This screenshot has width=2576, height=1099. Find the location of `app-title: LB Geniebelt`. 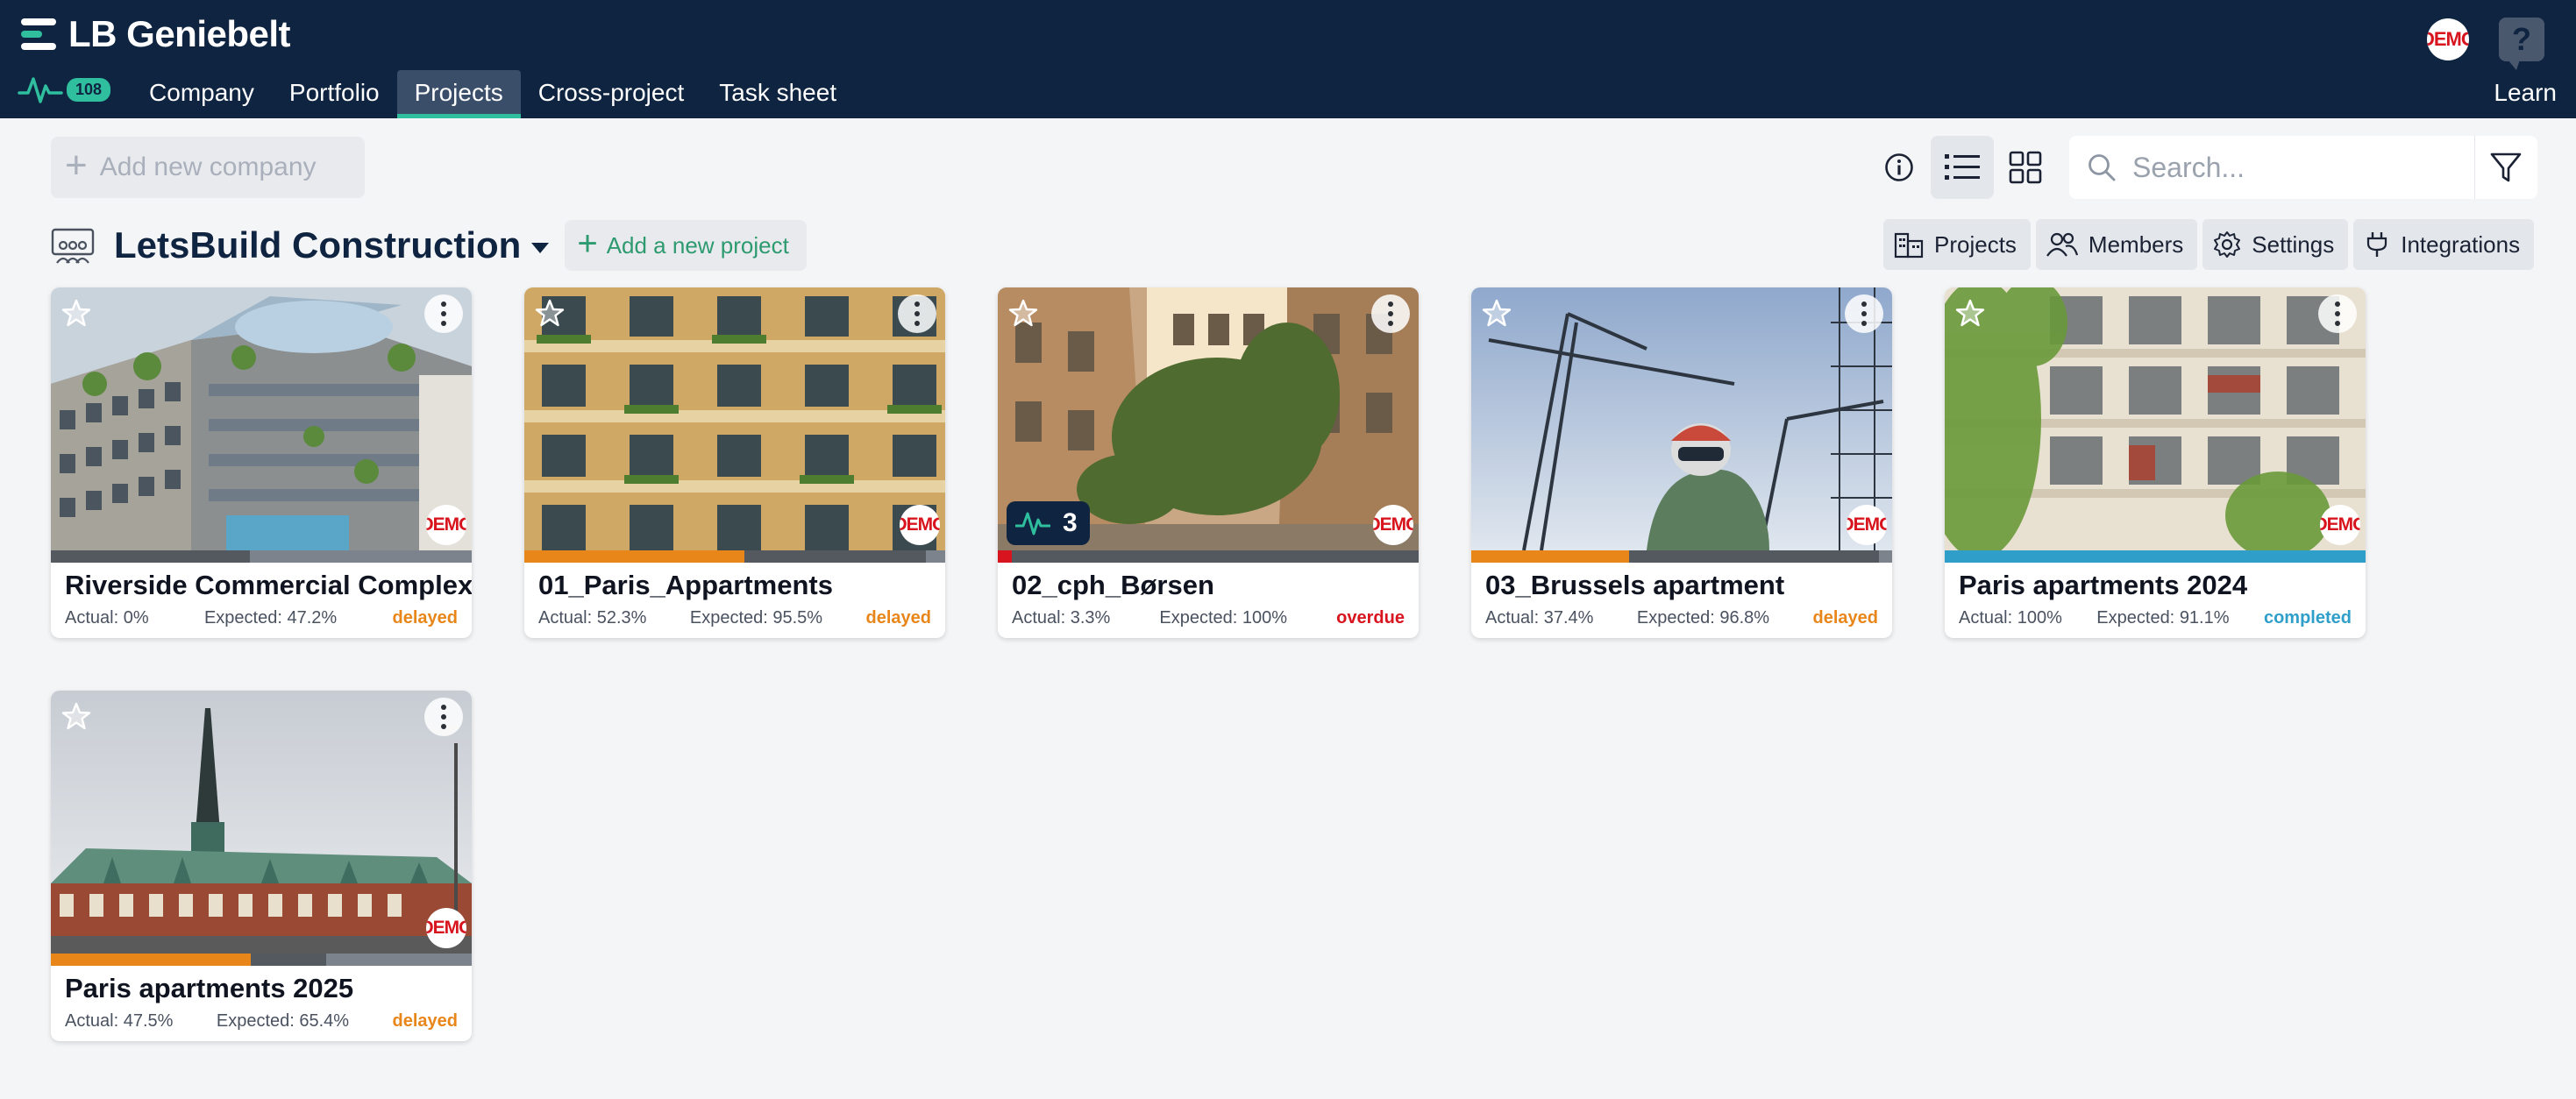

app-title: LB Geniebelt is located at coordinates (179, 33).